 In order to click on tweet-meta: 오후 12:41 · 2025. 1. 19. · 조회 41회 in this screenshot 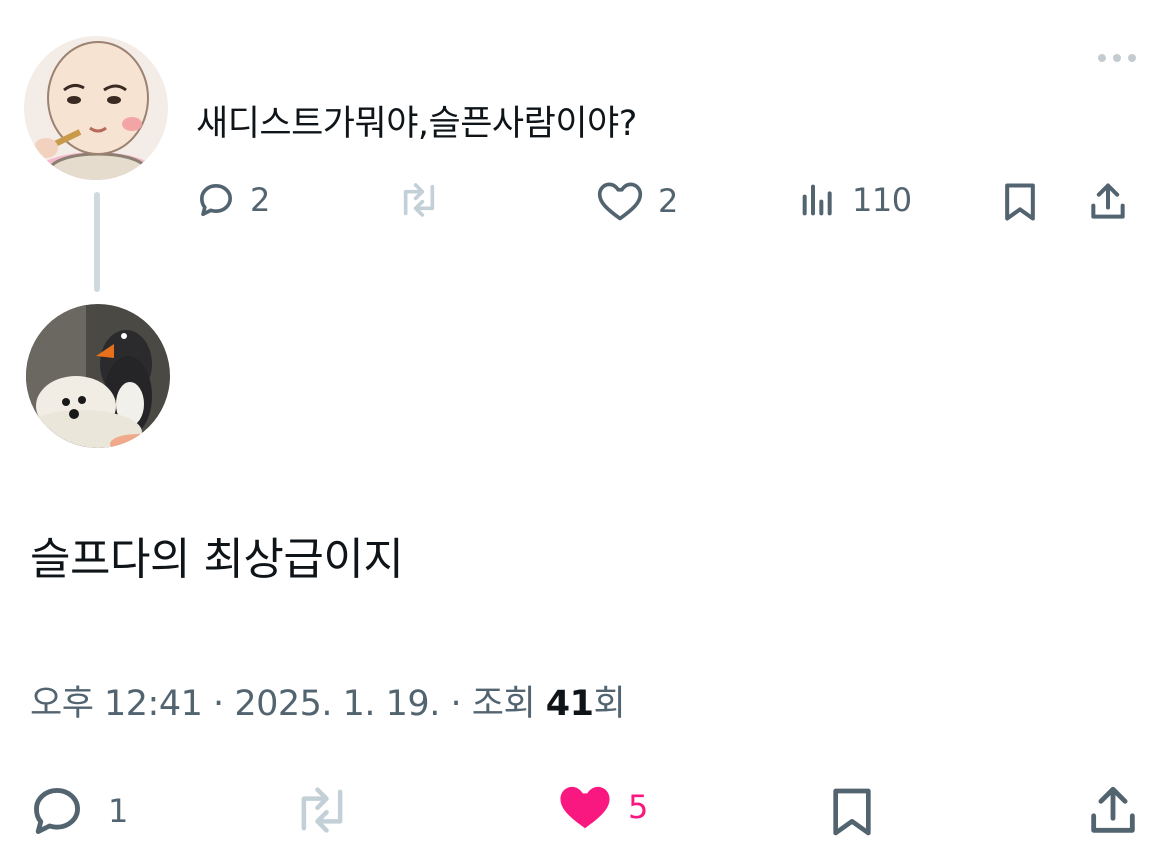, I will do `click(328, 704)`.